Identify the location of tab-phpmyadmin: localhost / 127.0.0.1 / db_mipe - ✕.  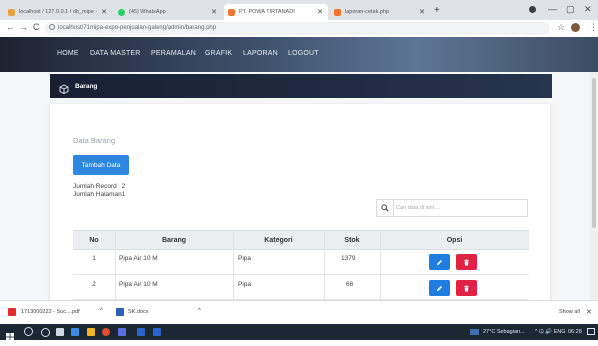
(58, 12).